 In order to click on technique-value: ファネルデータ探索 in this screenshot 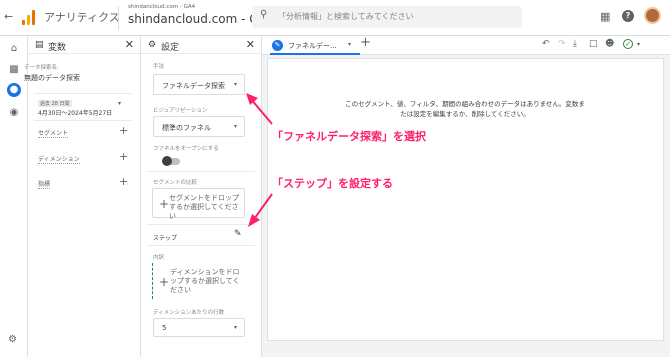, I will do `click(193, 86)`.